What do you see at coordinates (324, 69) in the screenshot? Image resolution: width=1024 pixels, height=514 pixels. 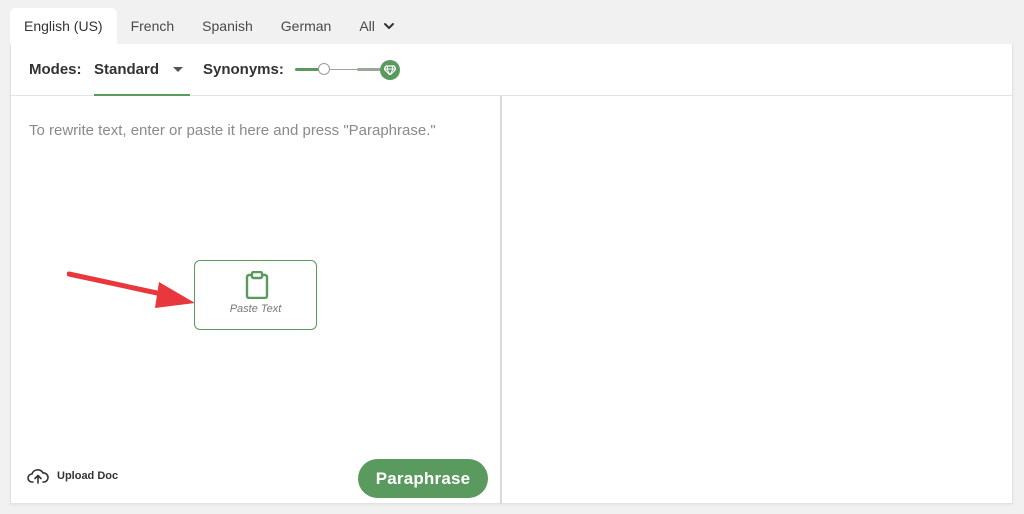 I see `slider-thumb` at bounding box center [324, 69].